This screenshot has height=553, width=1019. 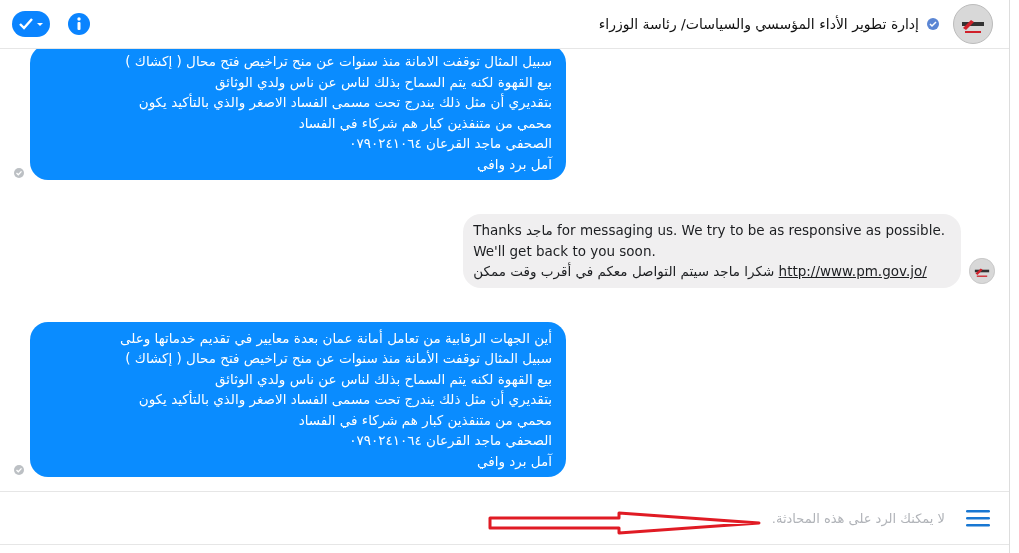 I want to click on check-icon, so click(x=31, y=24).